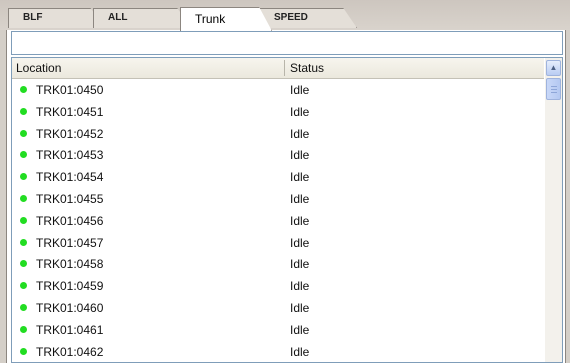  Describe the element at coordinates (553, 210) in the screenshot. I see `vertical-scrollbar: ▲` at that location.